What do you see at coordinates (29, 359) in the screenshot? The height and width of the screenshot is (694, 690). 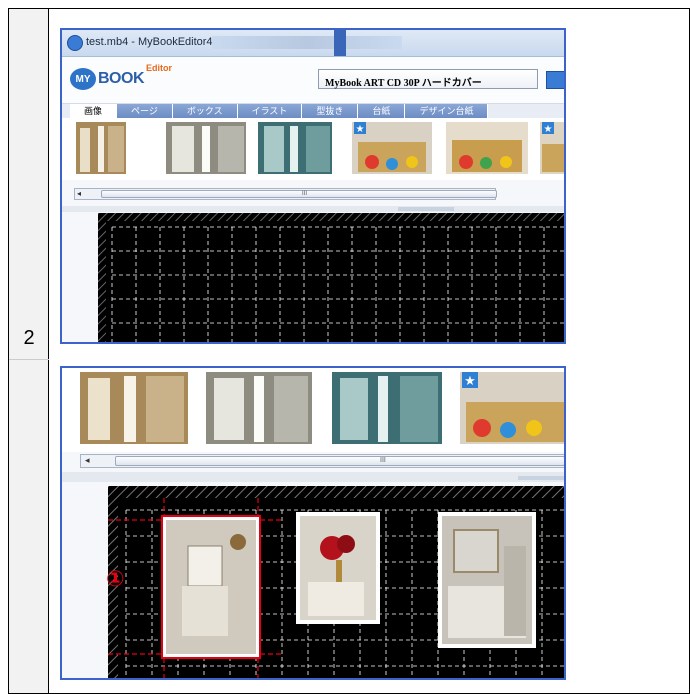 I see `step-divider` at bounding box center [29, 359].